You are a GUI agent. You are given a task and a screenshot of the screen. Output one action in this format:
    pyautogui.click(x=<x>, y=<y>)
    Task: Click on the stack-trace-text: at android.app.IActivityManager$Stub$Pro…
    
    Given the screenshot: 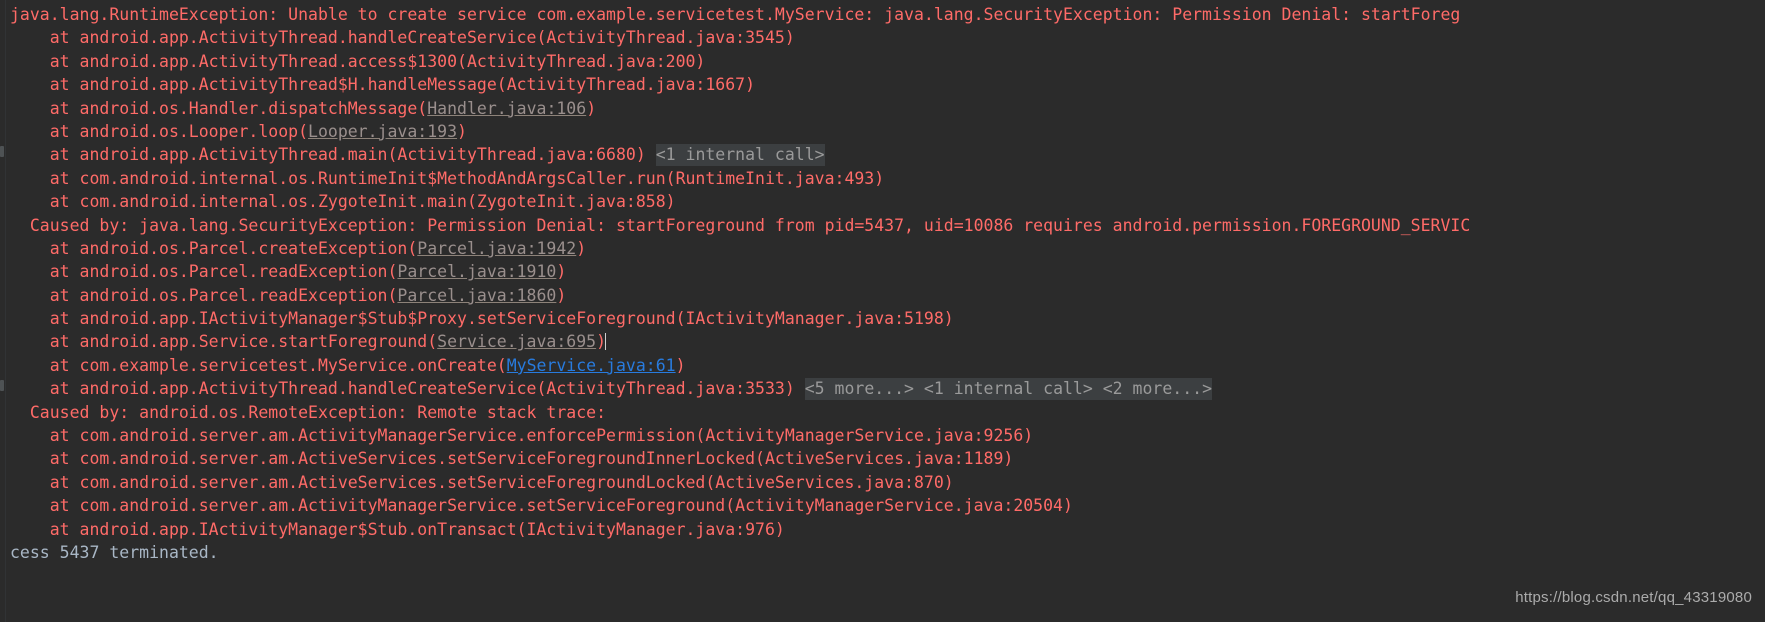 What is the action you would take?
    pyautogui.click(x=482, y=319)
    